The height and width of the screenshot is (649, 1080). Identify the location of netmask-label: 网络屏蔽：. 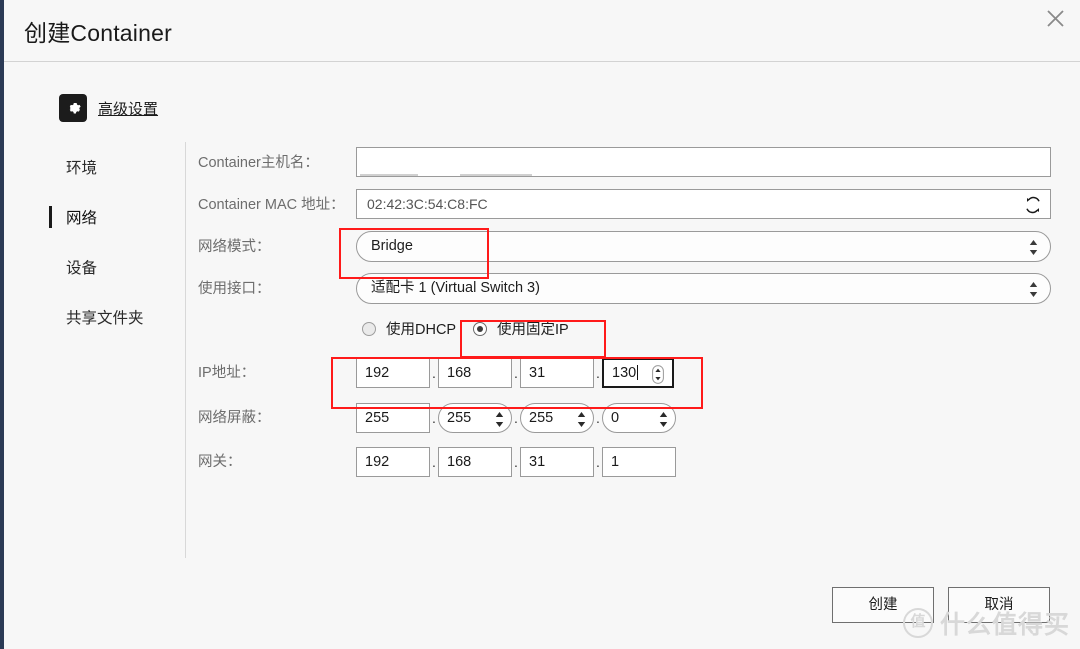
(234, 418).